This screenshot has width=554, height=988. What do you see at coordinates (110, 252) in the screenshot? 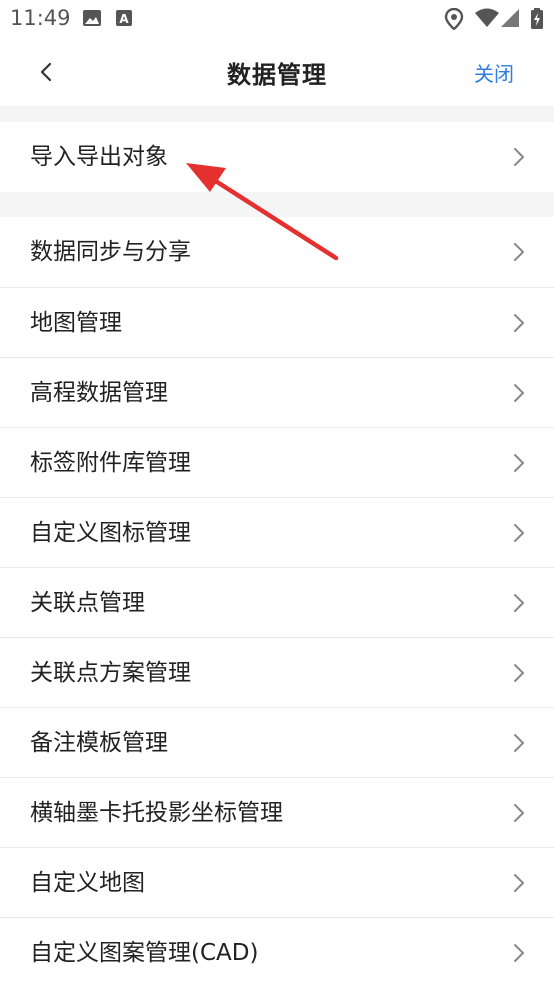
I see `list-item-label: 数据同步与分享` at bounding box center [110, 252].